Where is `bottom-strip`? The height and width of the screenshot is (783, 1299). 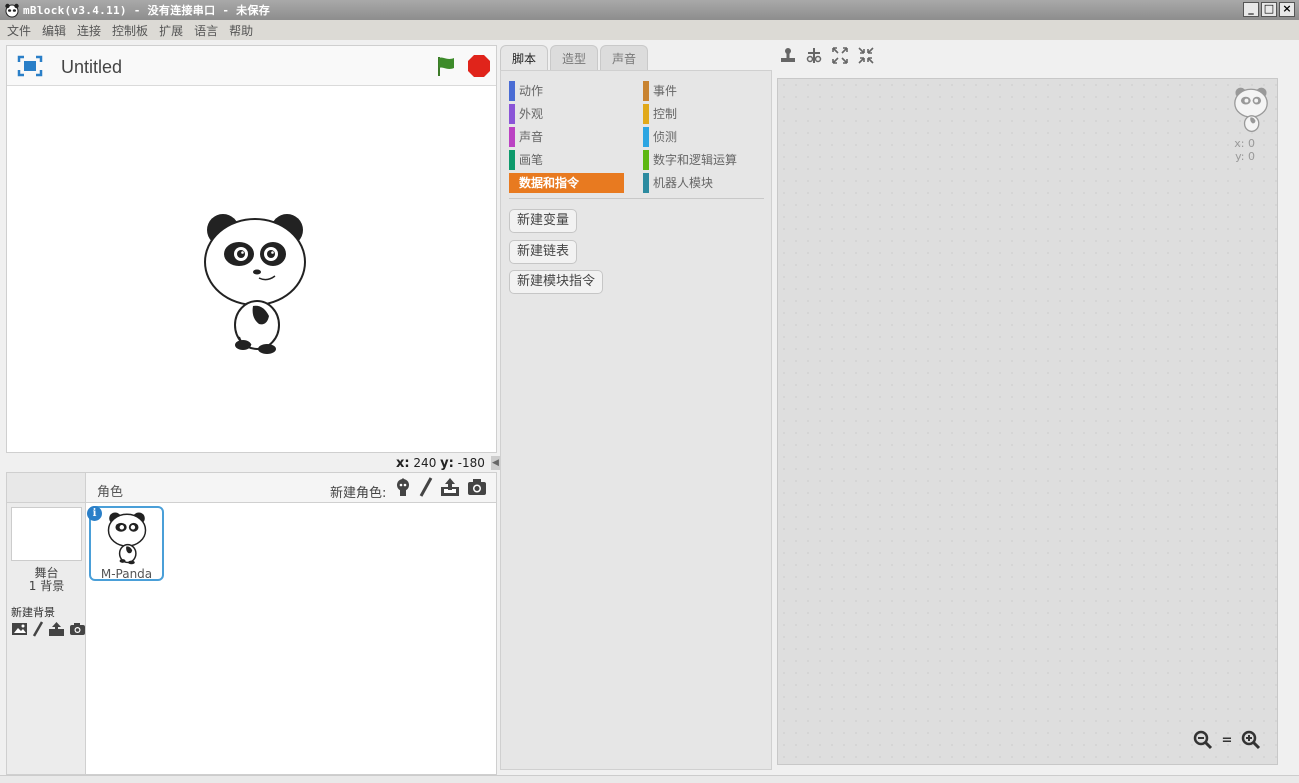 bottom-strip is located at coordinates (649, 779).